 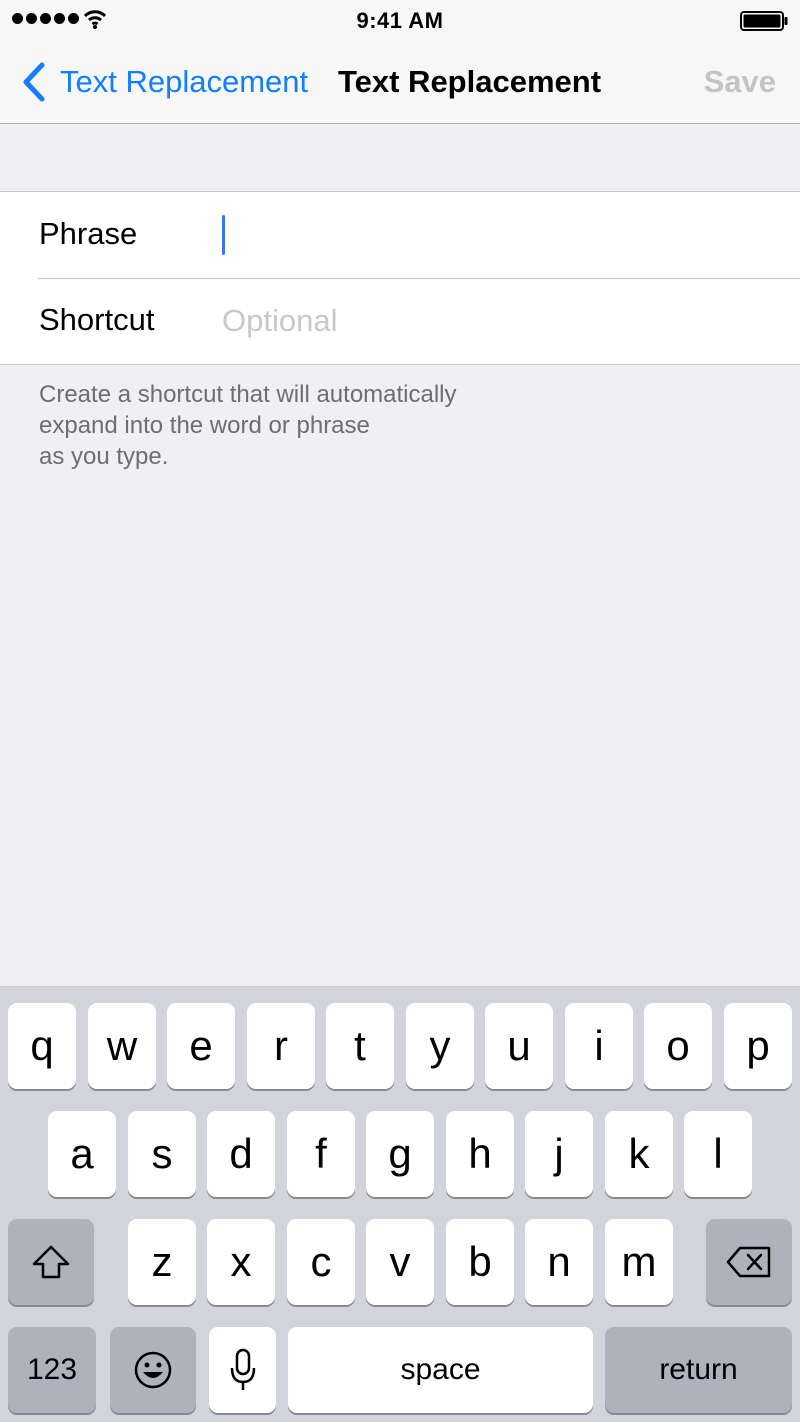 I want to click on key-d: d, so click(x=241, y=1154).